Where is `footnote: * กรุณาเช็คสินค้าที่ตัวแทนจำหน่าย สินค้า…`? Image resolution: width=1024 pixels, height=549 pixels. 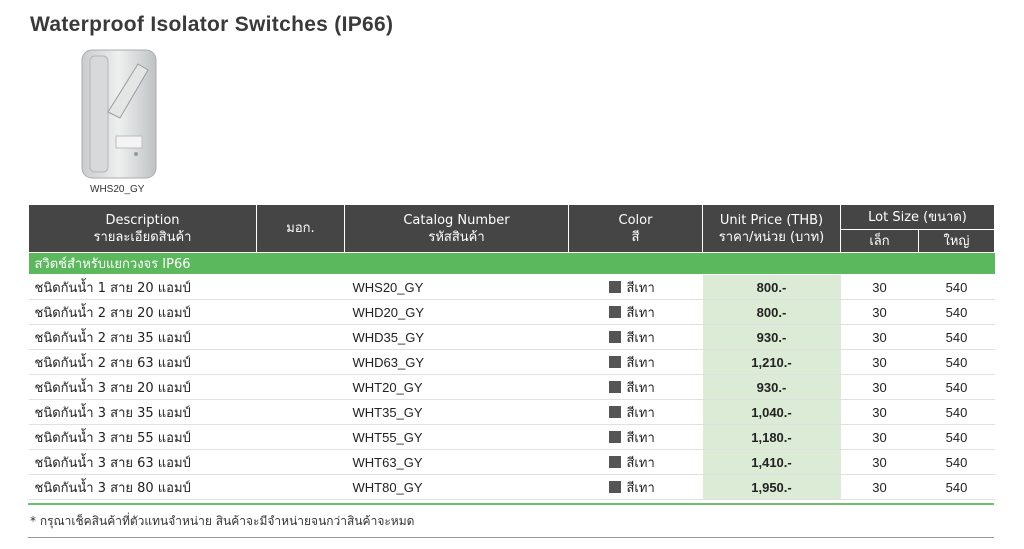
footnote: * กรุณาเช็คสินค้าที่ตัวแทนจำหน่าย สินค้า… is located at coordinates (222, 521).